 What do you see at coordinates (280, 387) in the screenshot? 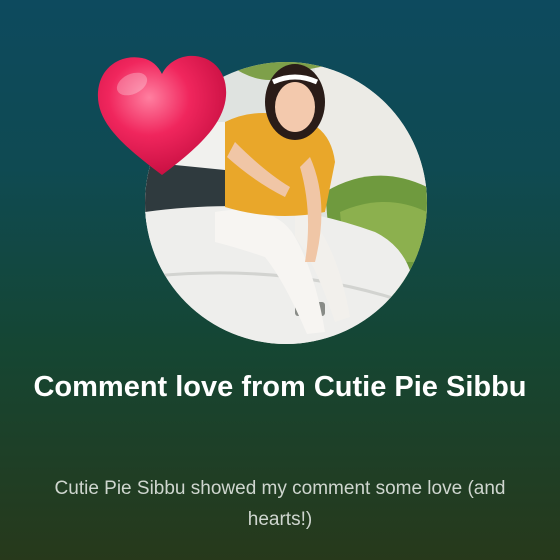
I see `notification-title: Comment love from Cutie Pie Sibbu` at bounding box center [280, 387].